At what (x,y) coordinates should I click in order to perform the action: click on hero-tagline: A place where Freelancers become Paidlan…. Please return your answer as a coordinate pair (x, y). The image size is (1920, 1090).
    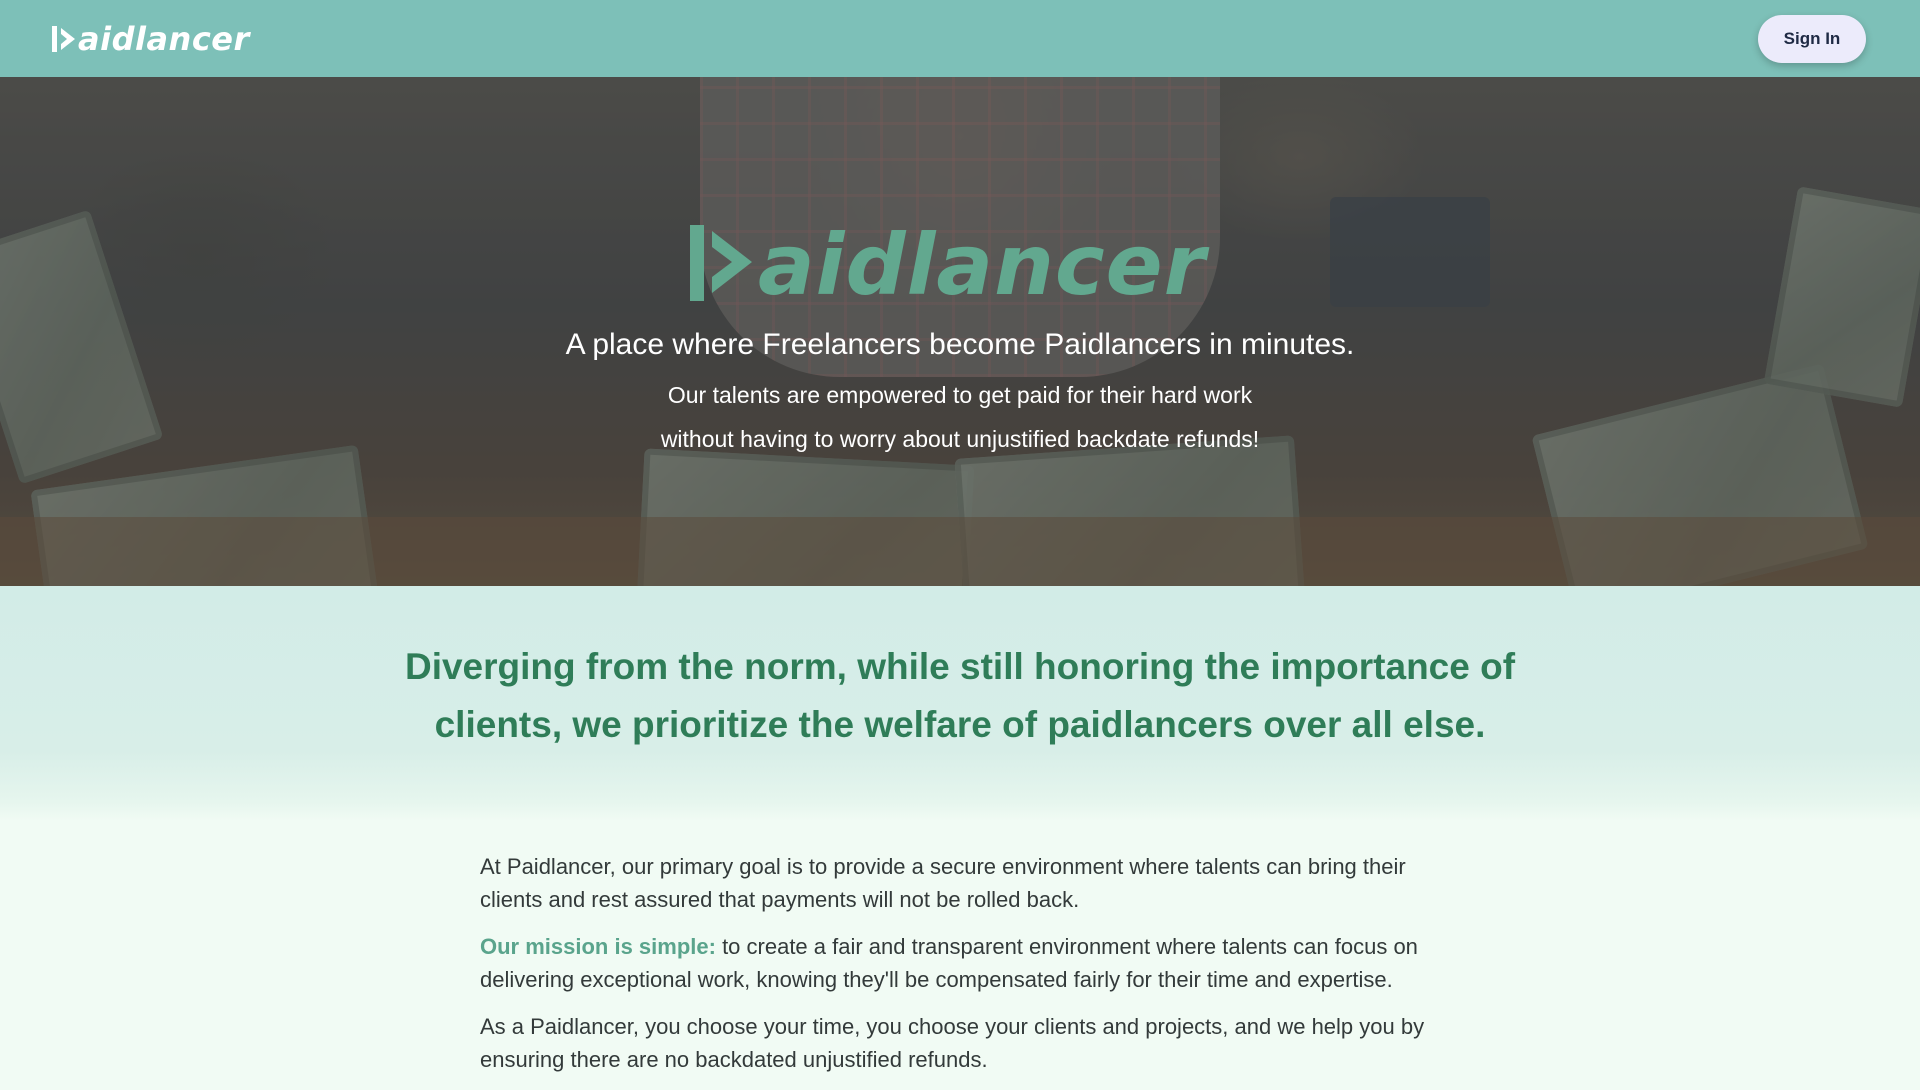
    Looking at the image, I should click on (960, 344).